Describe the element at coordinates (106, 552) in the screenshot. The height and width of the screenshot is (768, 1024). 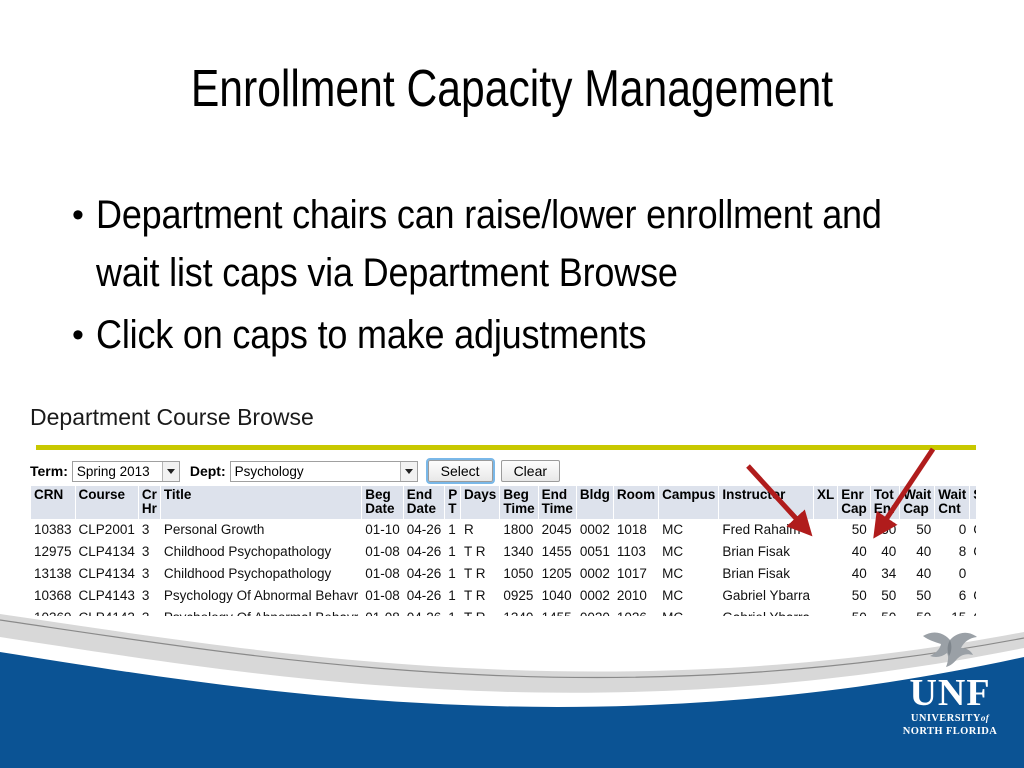
I see `cell-course: CLP4134` at that location.